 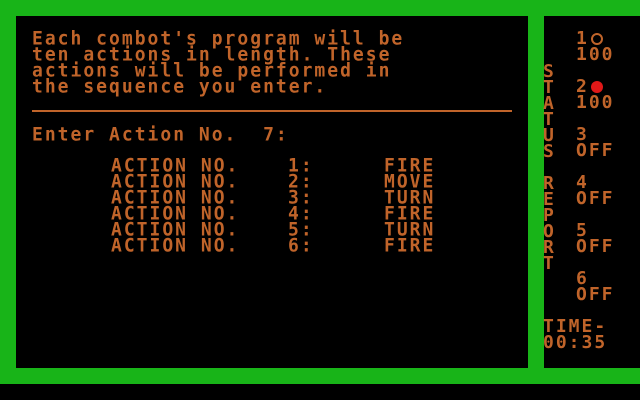 I want to click on action-command: FIRE, so click(x=410, y=245).